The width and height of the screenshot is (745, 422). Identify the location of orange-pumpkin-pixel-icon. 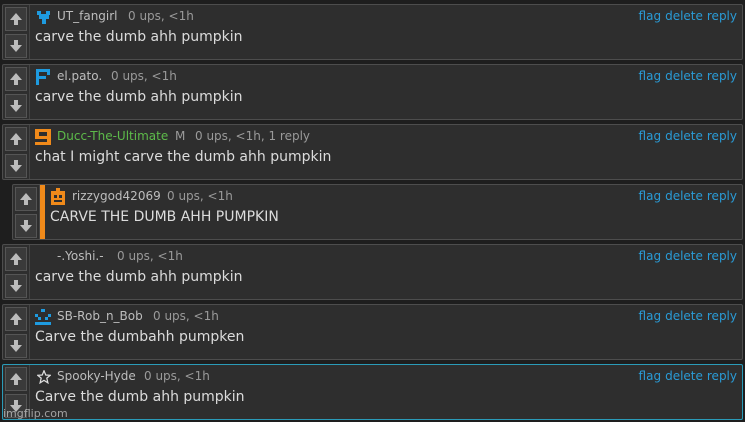
(58, 197).